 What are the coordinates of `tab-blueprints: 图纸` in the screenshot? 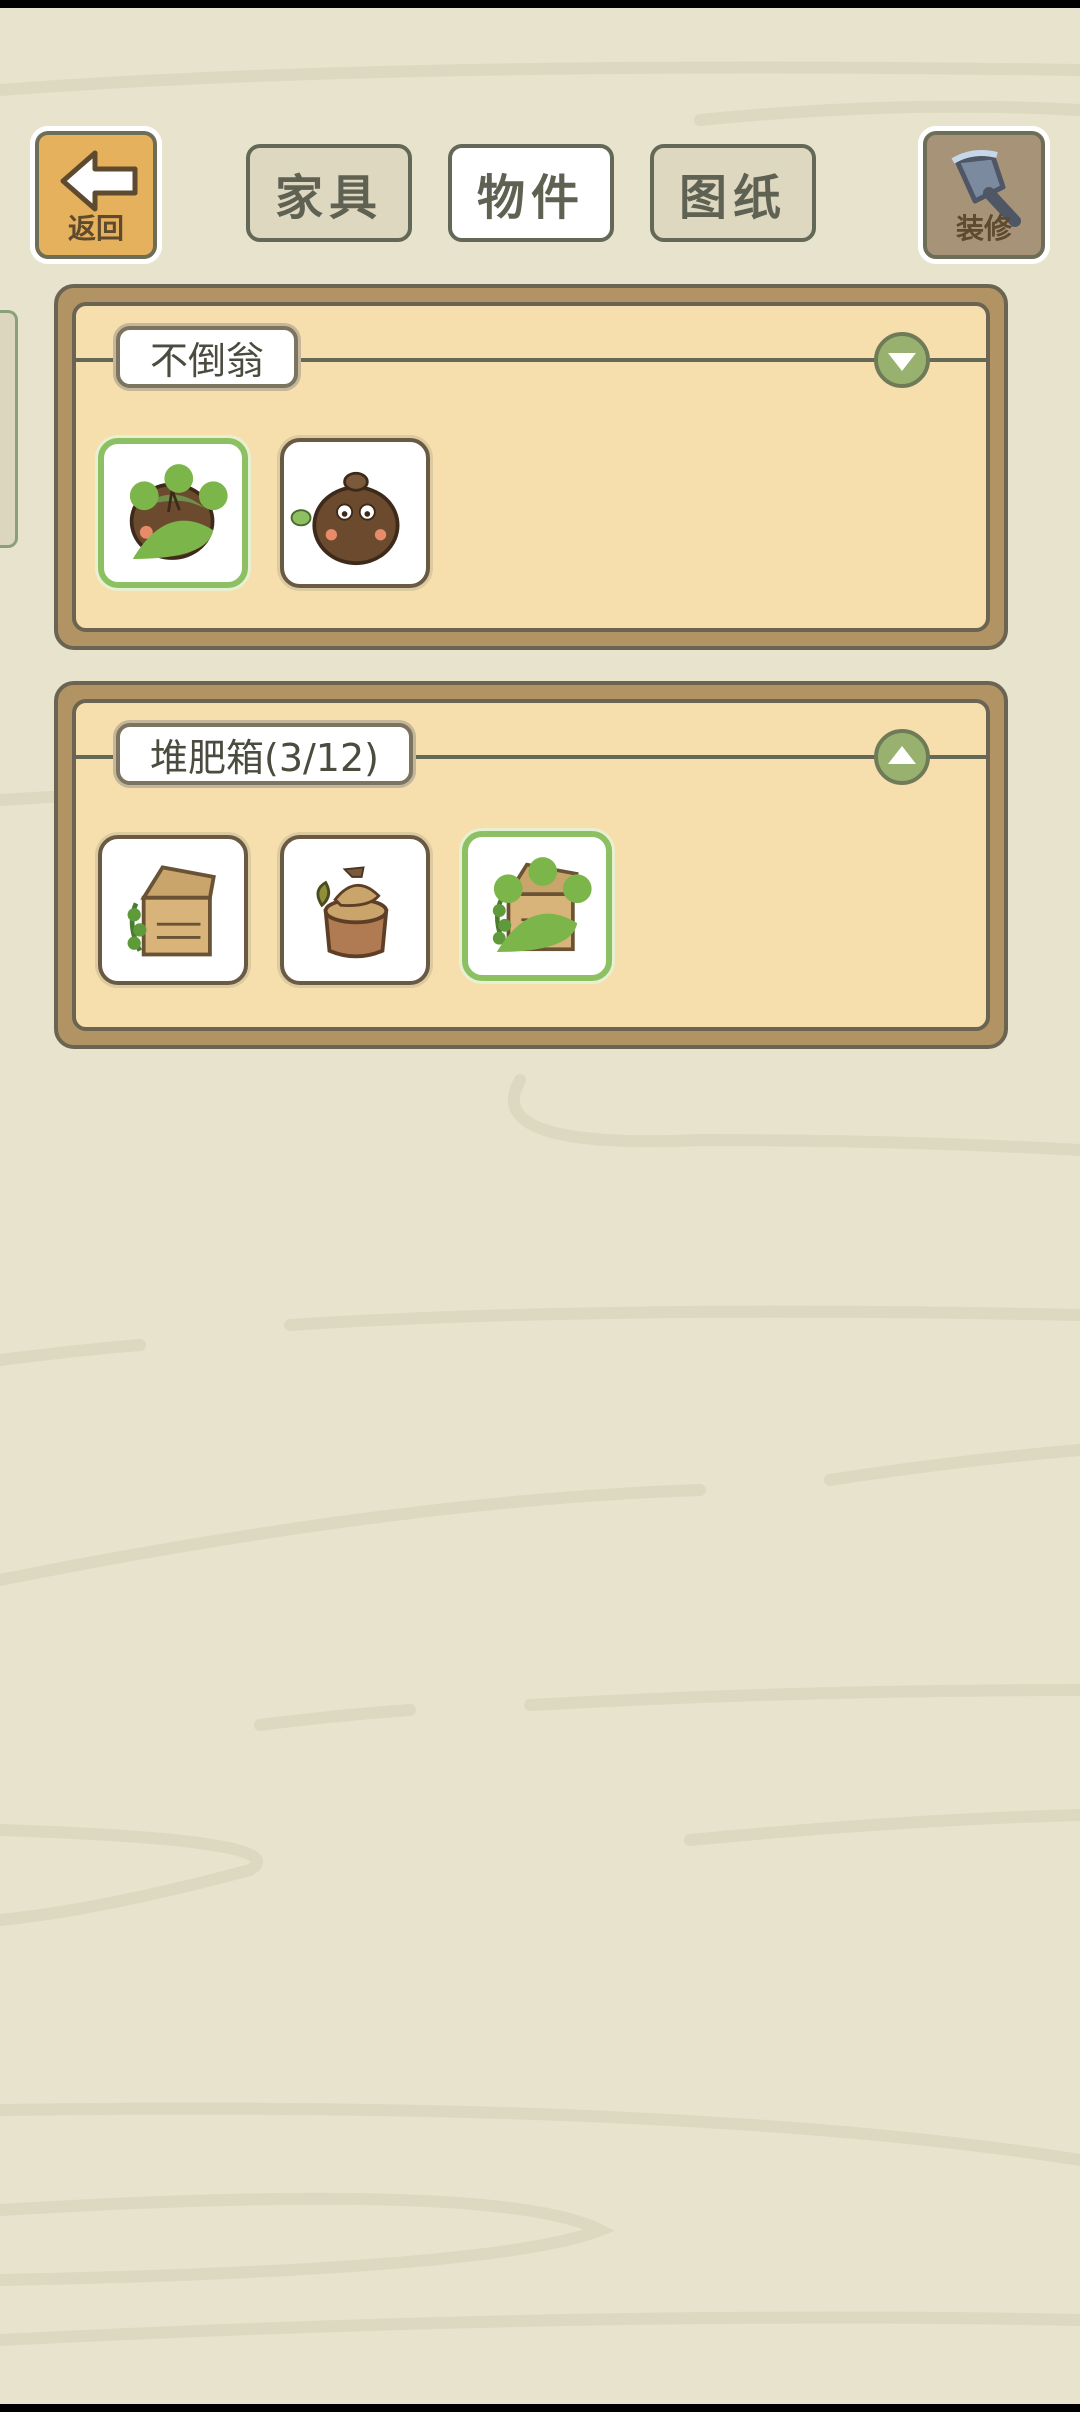 It's located at (733, 193).